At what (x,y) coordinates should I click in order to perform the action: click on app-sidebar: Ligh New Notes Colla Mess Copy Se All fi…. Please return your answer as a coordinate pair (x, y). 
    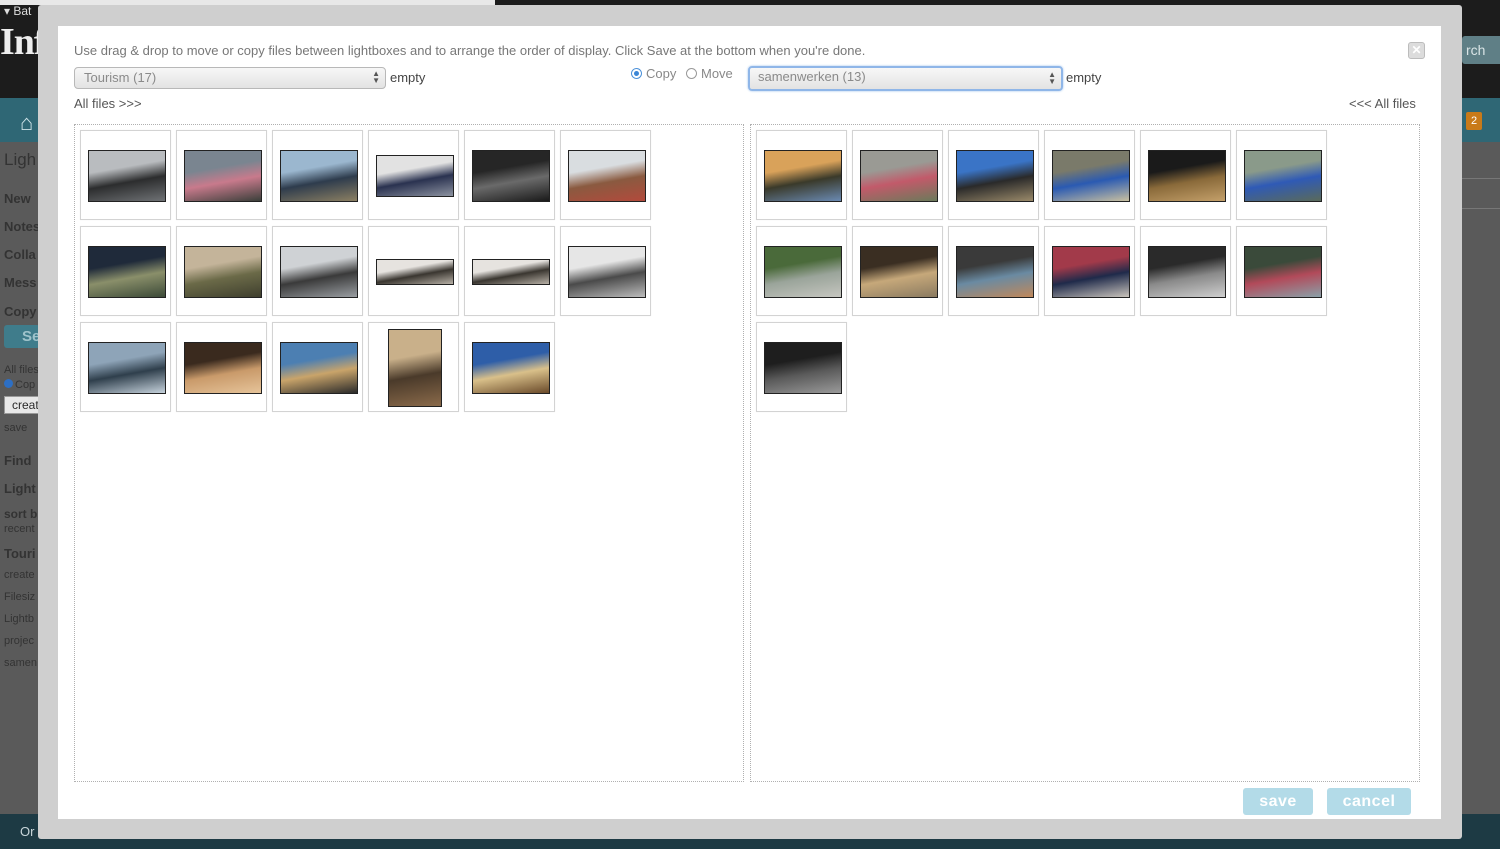
    Looking at the image, I should click on (20, 478).